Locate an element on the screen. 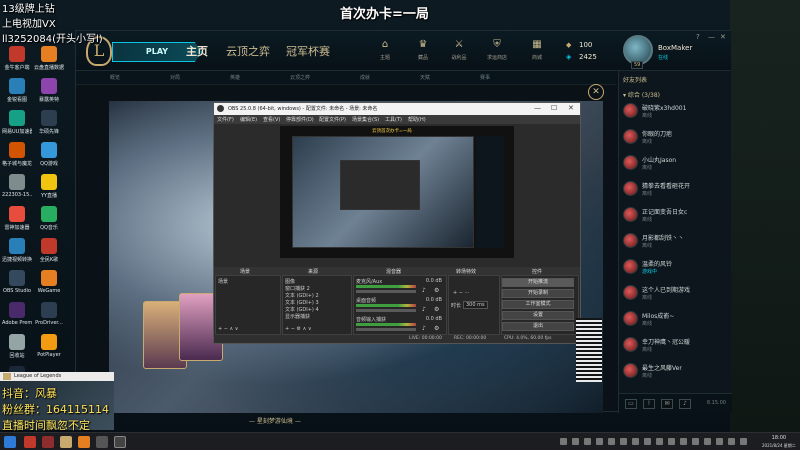  transition-add: + − ⋯ is located at coordinates (461, 293).